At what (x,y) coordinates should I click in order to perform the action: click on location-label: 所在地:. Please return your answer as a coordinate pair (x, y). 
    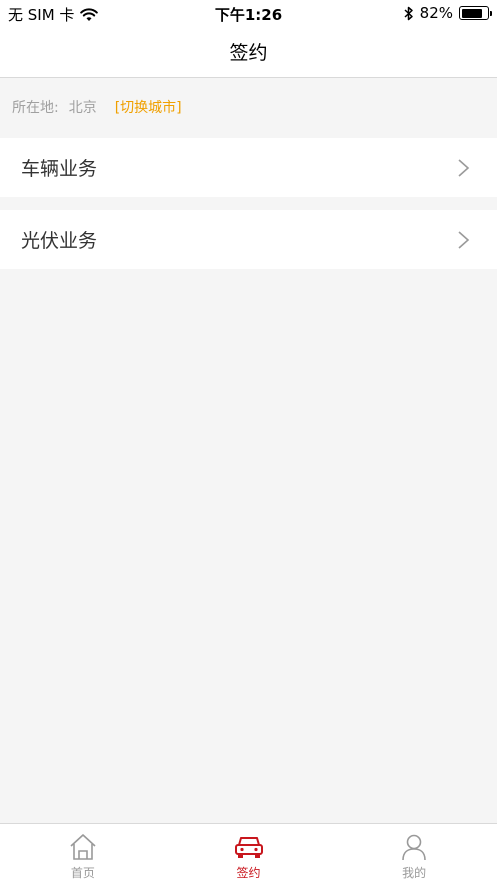
    Looking at the image, I should click on (35, 108).